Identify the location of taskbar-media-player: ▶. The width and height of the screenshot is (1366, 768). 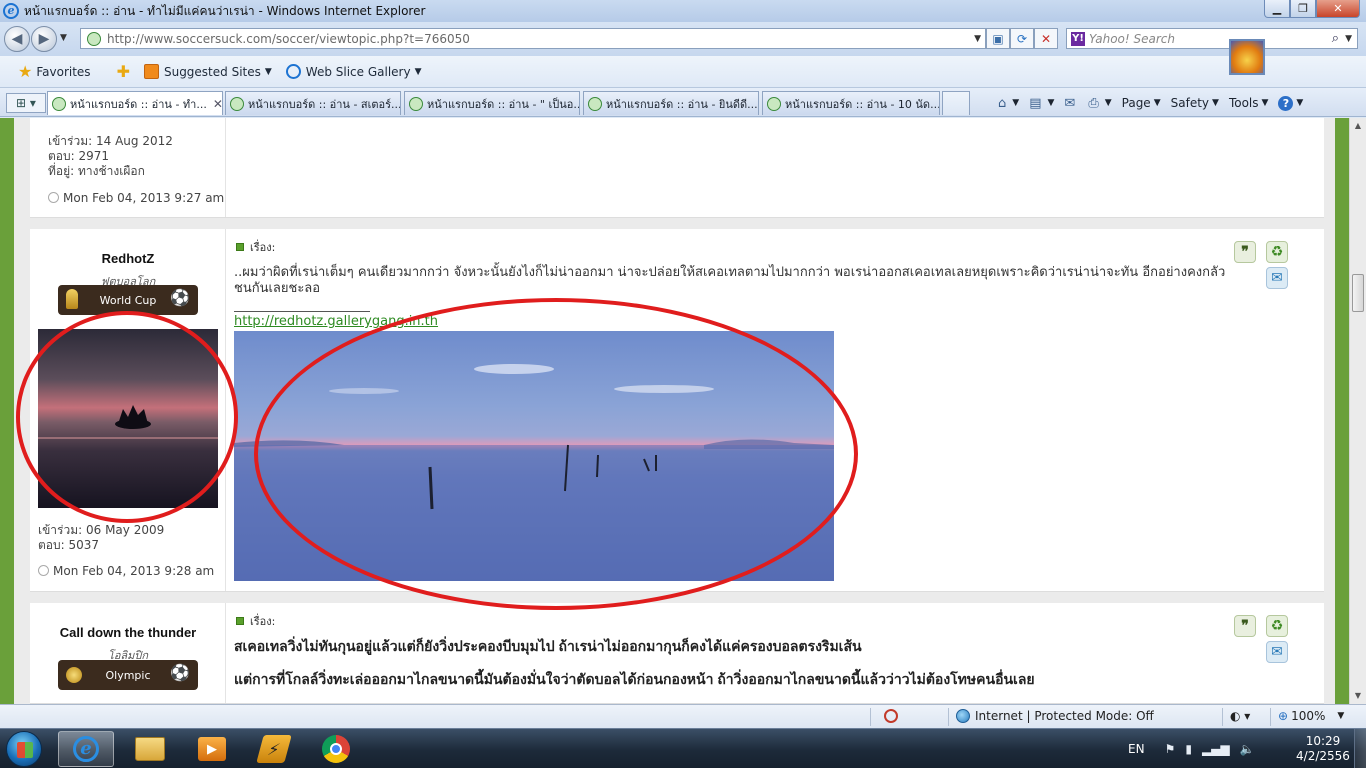
(212, 749).